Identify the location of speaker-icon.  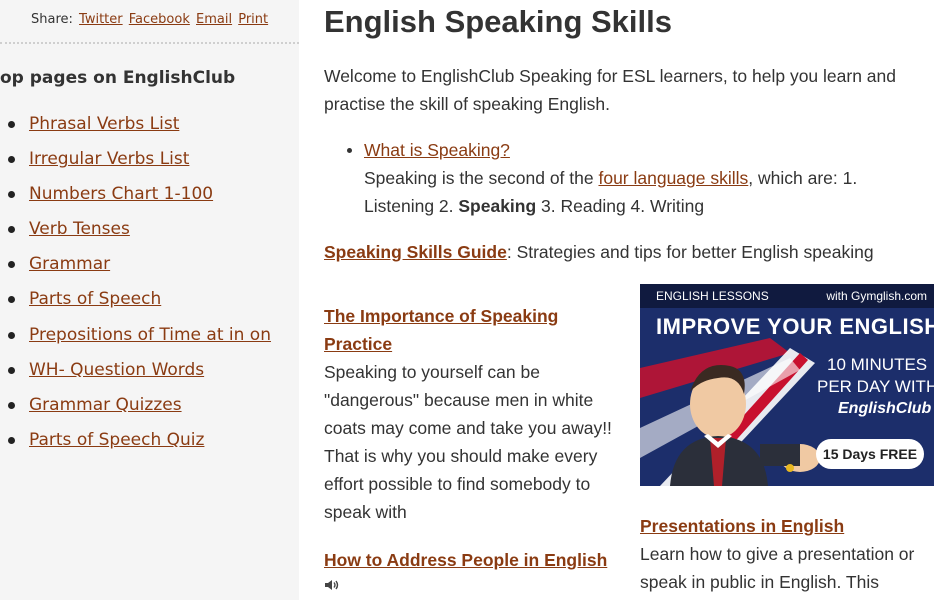
(332, 587).